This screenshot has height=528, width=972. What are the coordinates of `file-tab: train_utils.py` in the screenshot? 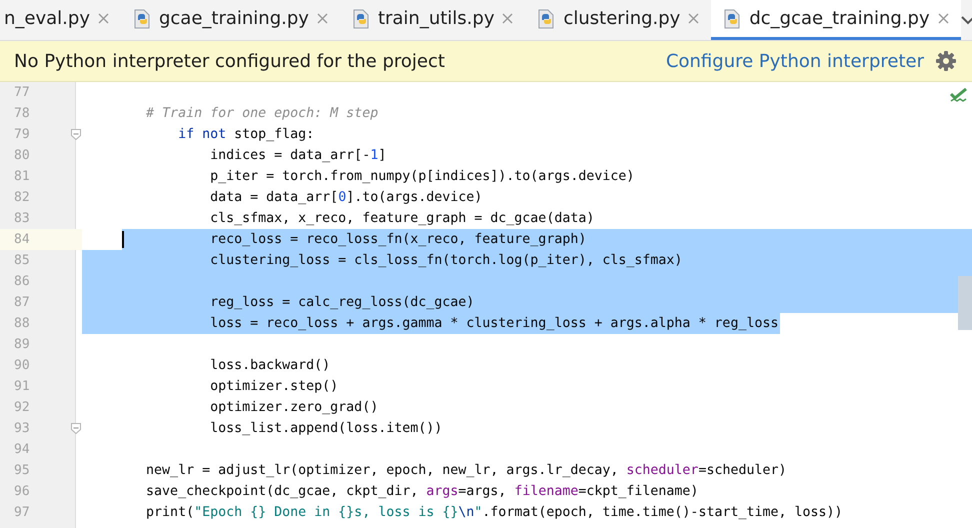 It's located at (433, 20).